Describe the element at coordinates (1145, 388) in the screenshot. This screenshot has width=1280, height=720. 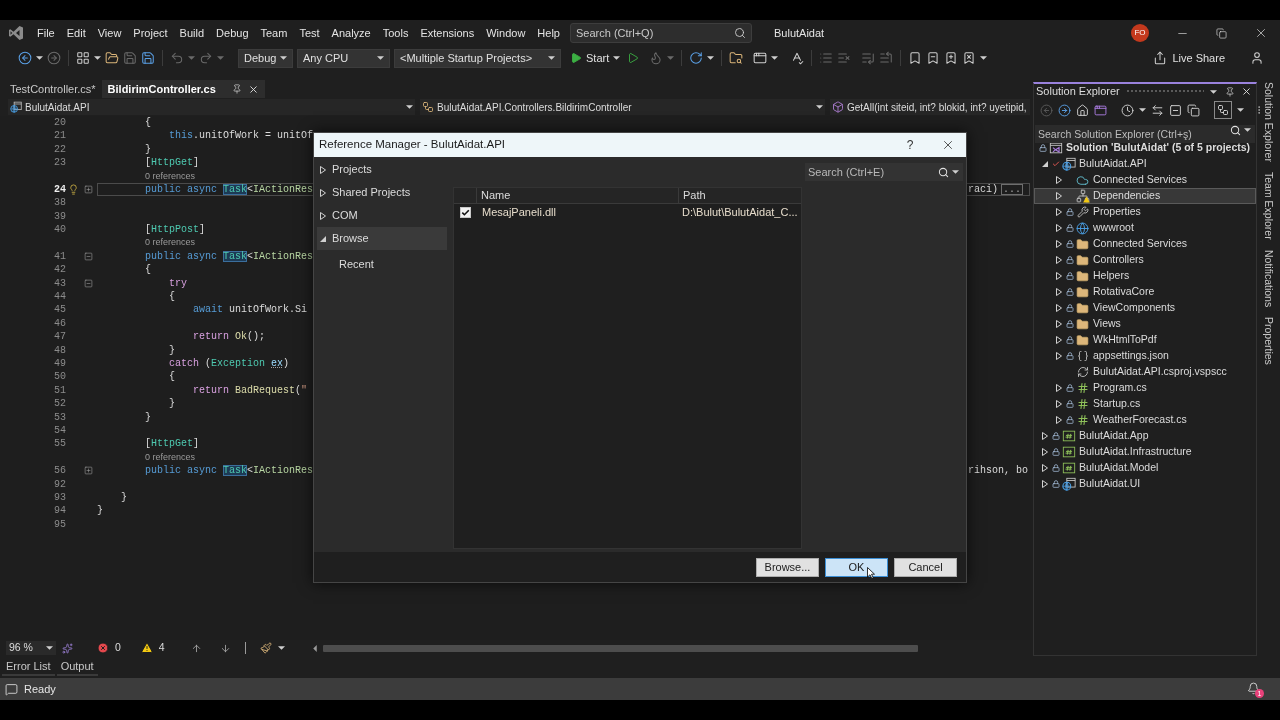
I see `tree-item: Program.cs` at that location.